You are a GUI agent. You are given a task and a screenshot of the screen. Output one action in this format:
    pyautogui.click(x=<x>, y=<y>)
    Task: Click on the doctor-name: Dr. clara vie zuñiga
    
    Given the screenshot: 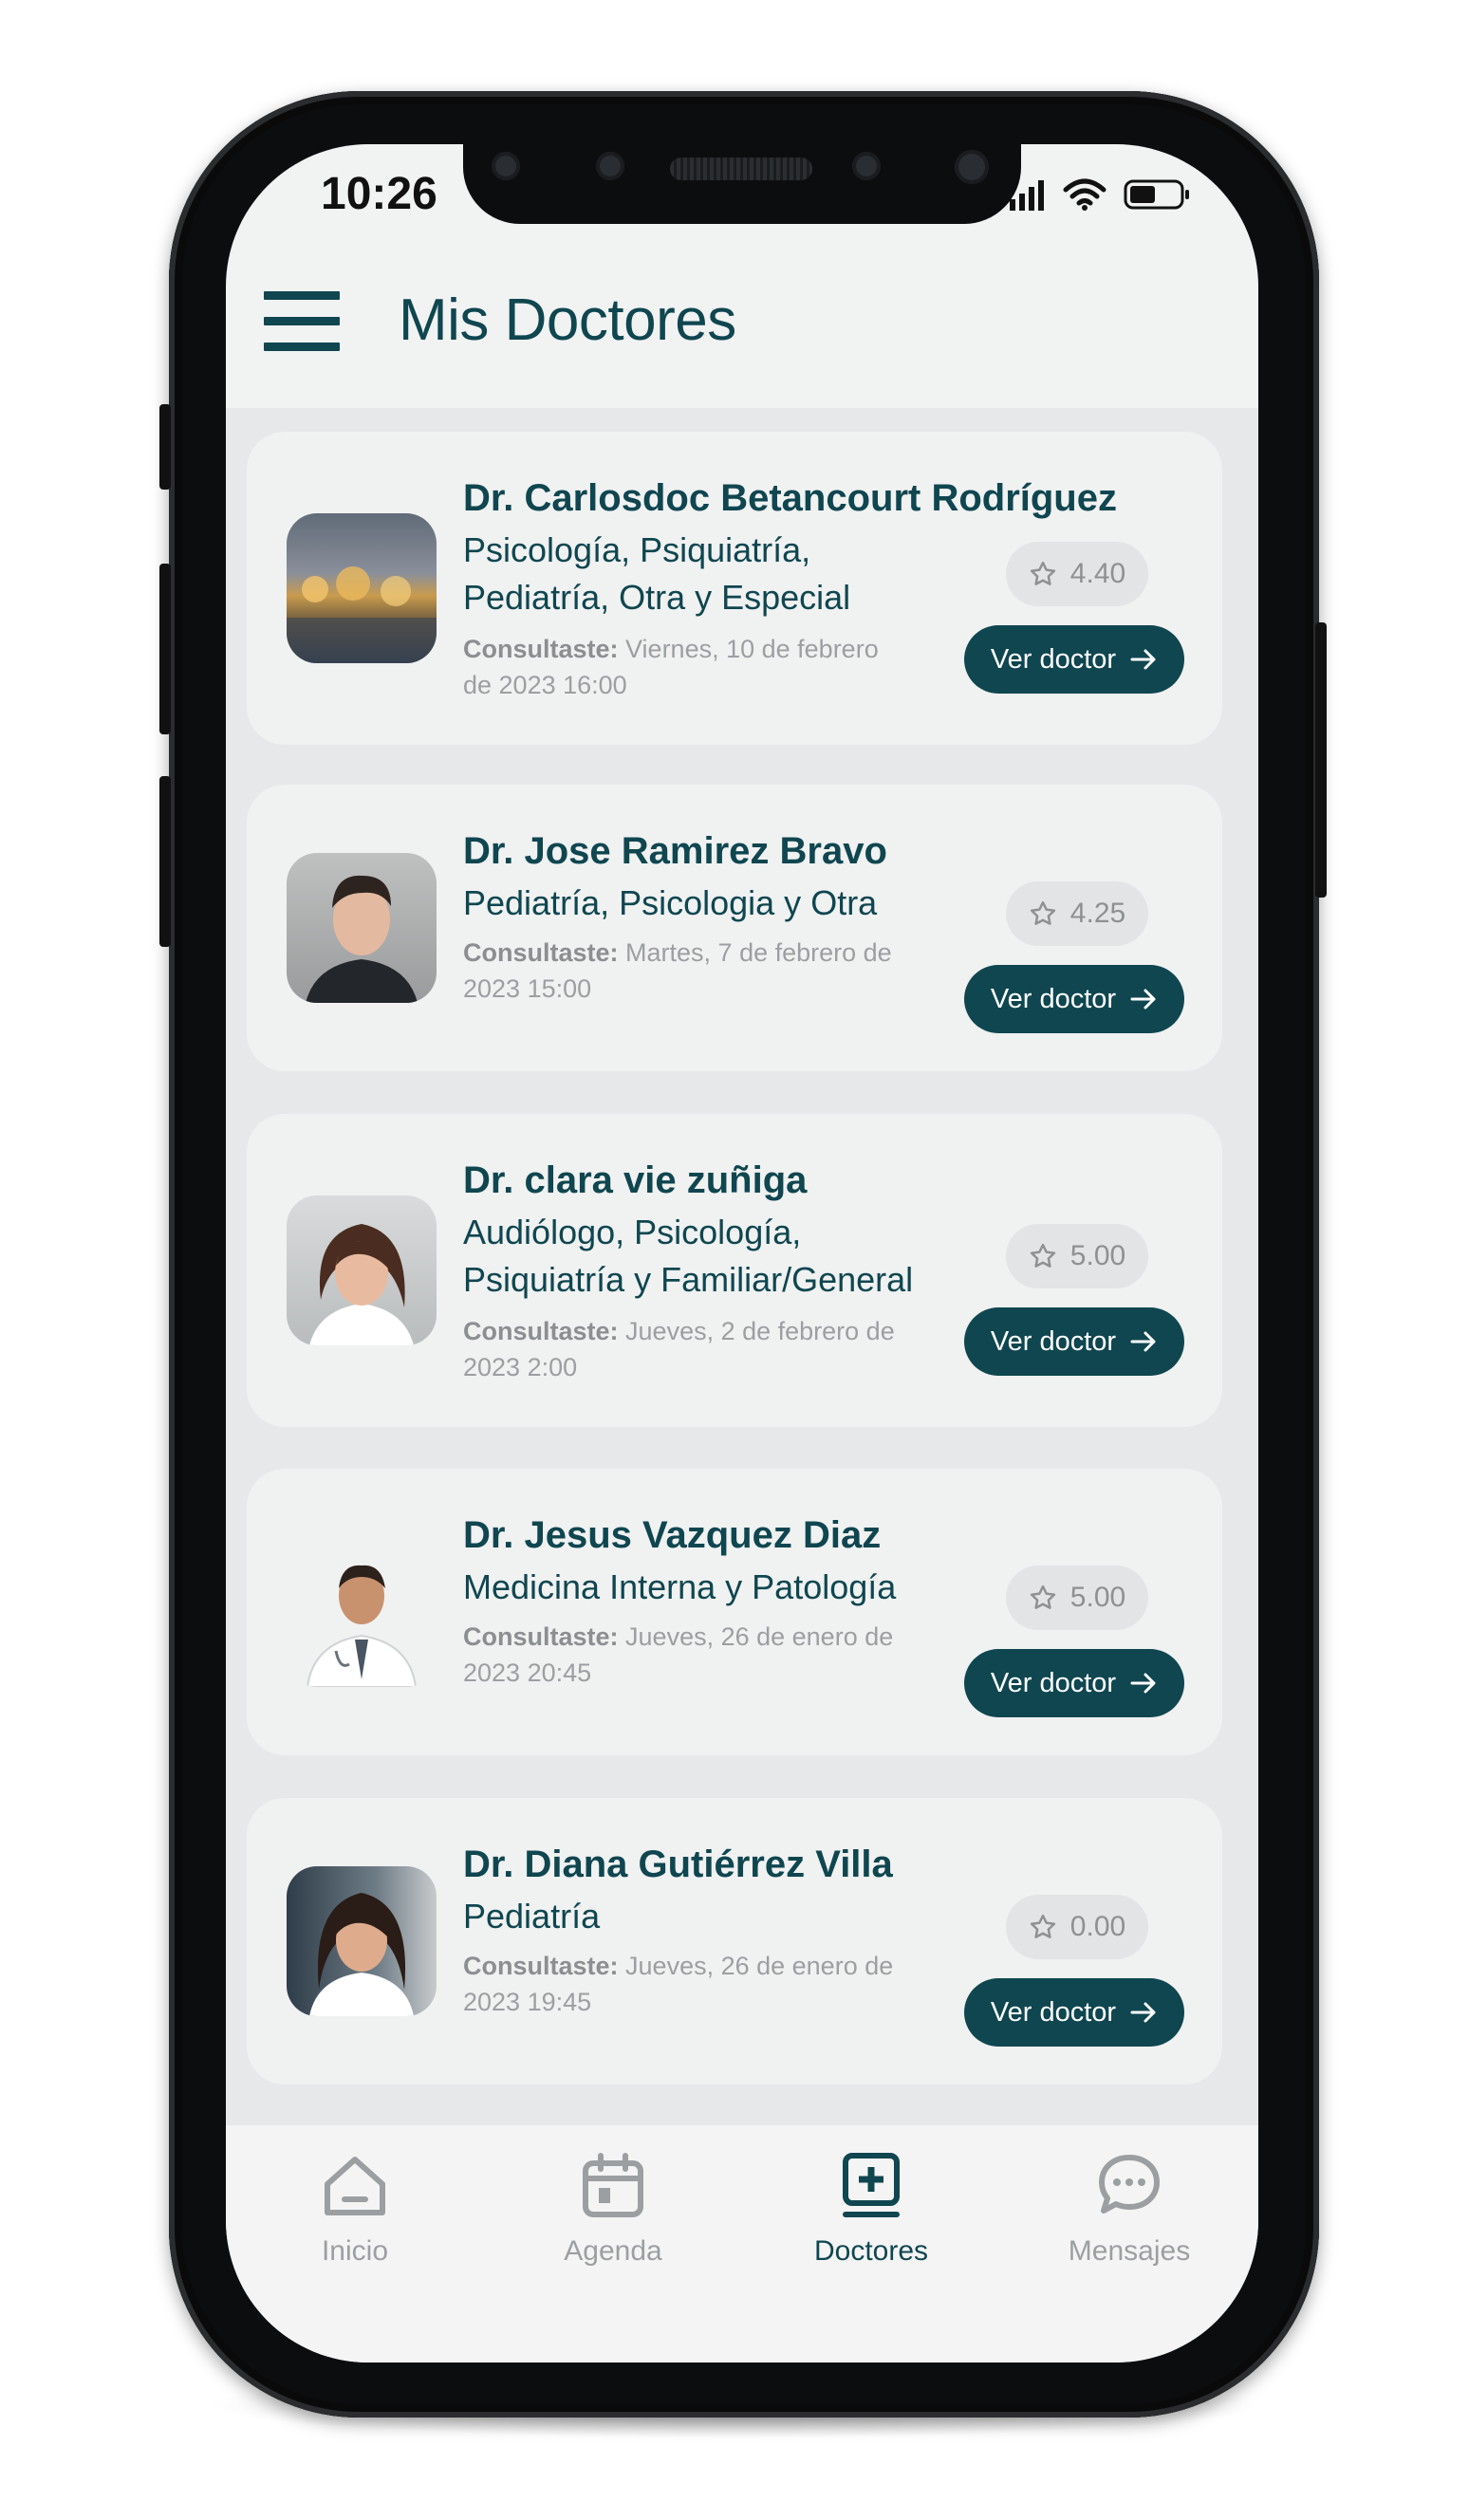 What is the action you would take?
    pyautogui.click(x=635, y=1180)
    